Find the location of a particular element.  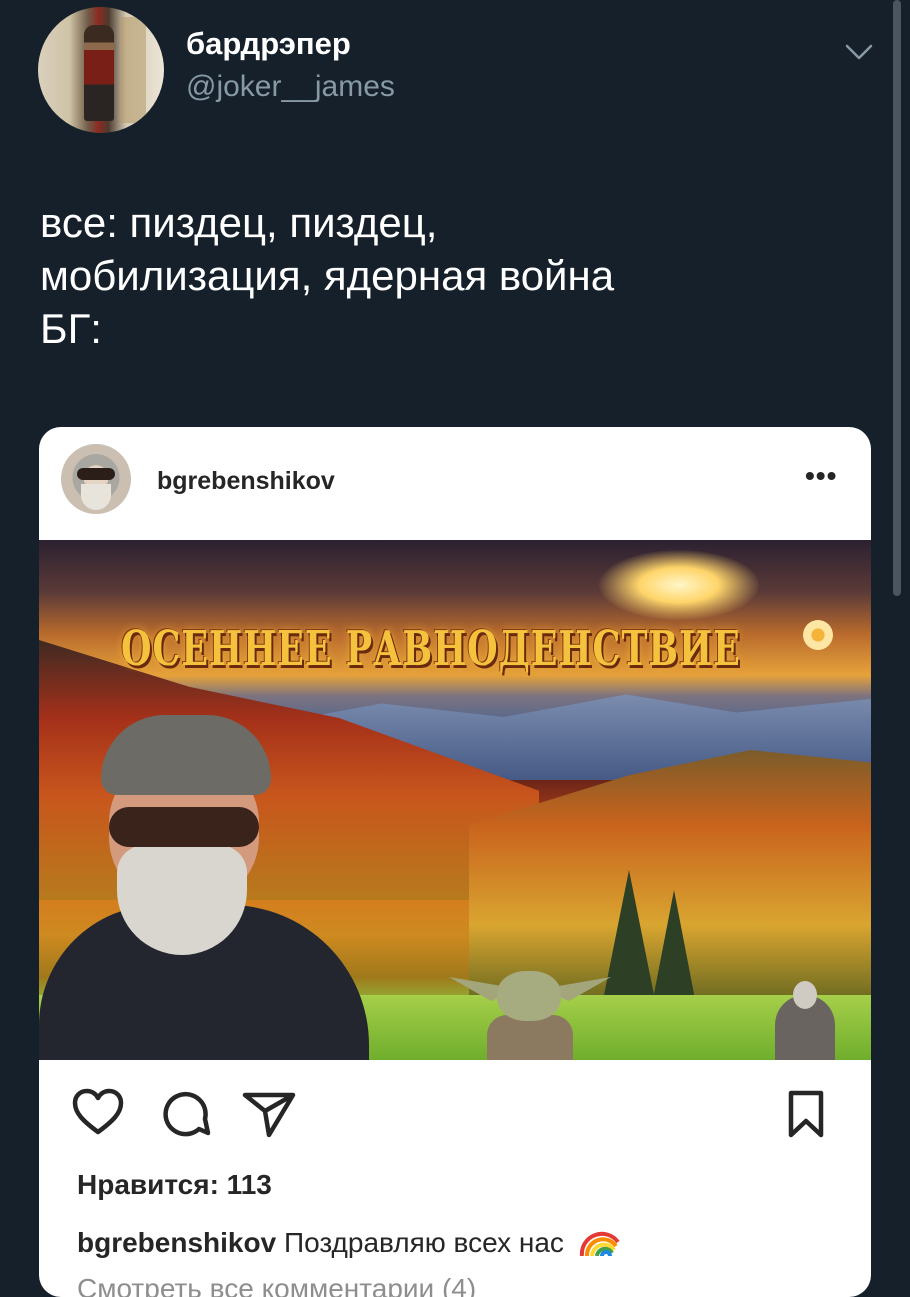

send-icon is located at coordinates (269, 1115).